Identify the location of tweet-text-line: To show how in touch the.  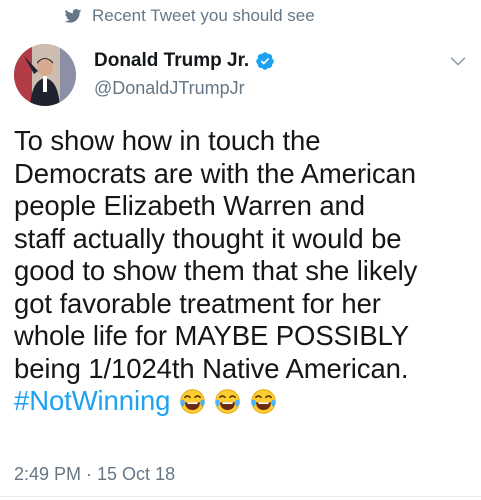
(167, 140).